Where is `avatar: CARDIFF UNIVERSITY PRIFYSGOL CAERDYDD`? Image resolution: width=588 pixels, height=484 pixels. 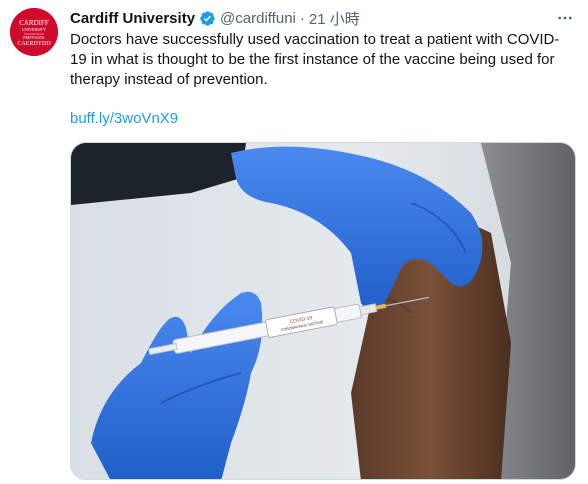 avatar: CARDIFF UNIVERSITY PRIFYSGOL CAERDYDD is located at coordinates (34, 32).